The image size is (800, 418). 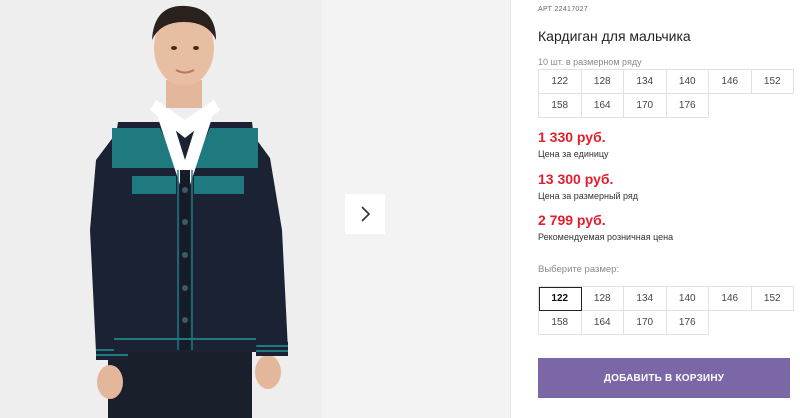 I want to click on unit-price-label: Цена за единицу, so click(x=573, y=154).